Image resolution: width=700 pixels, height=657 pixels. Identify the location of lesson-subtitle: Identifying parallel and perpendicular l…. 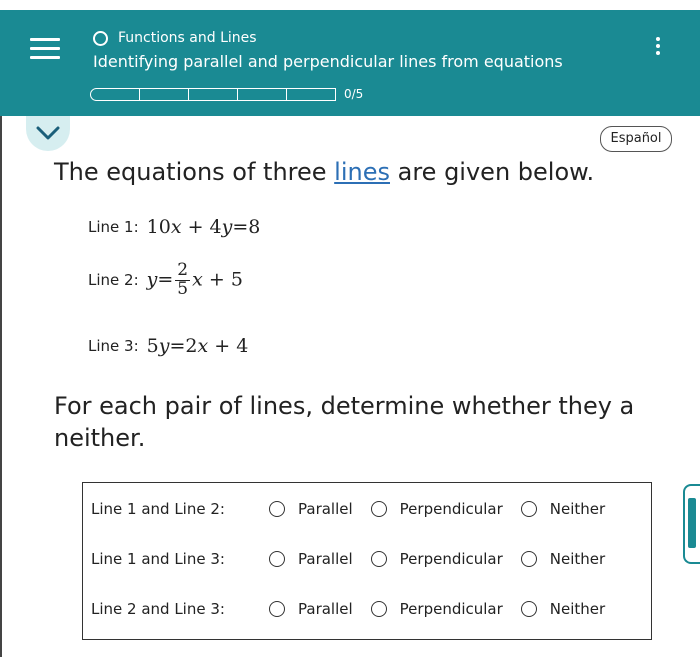
(328, 61).